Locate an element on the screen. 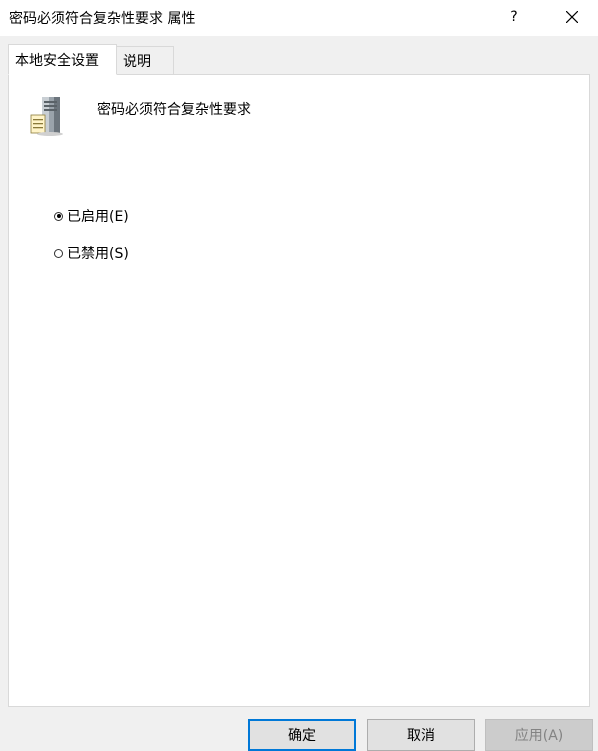 Image resolution: width=598 pixels, height=751 pixels. radio-unchecked-icon is located at coordinates (58, 253).